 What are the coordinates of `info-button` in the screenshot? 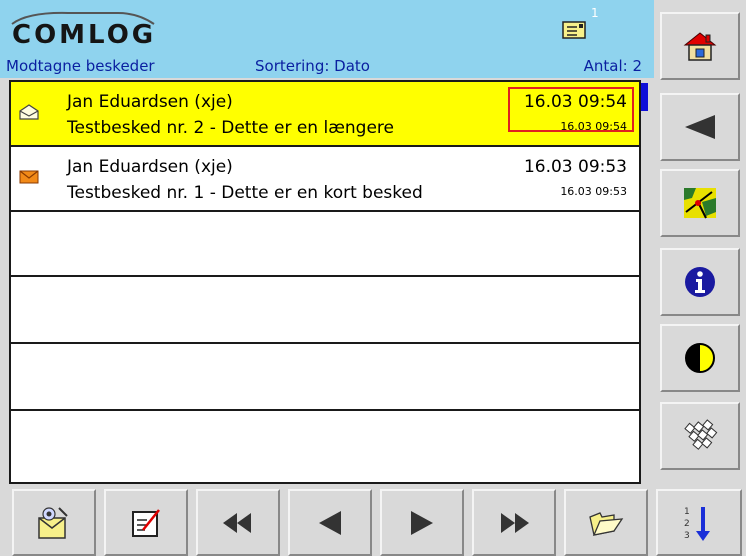 It's located at (700, 282).